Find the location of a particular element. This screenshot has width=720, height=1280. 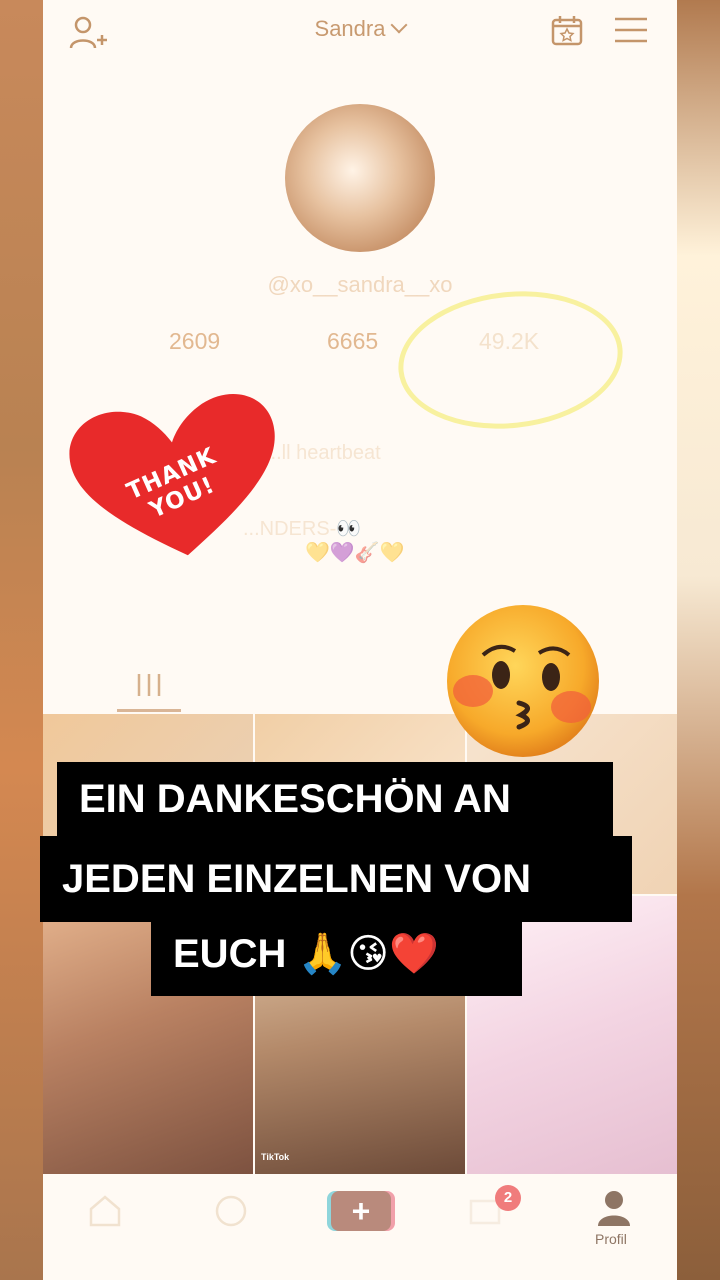

plus-icon: + is located at coordinates (361, 1211).